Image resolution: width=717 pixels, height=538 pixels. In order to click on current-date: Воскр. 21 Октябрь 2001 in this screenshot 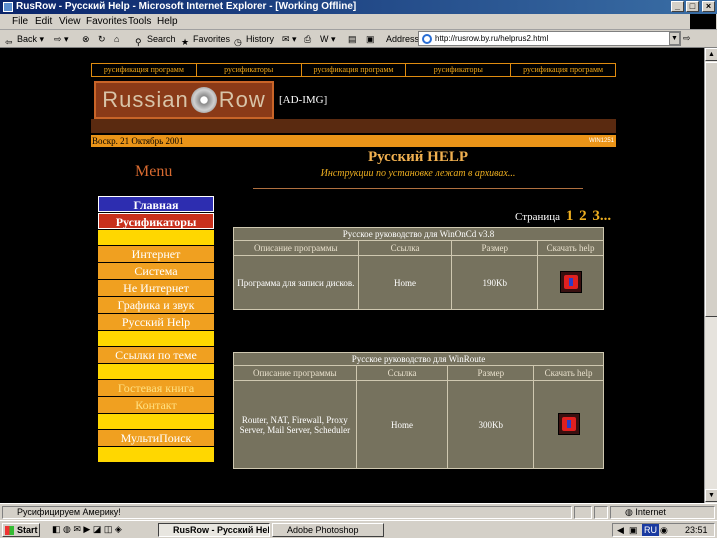, I will do `click(138, 141)`.